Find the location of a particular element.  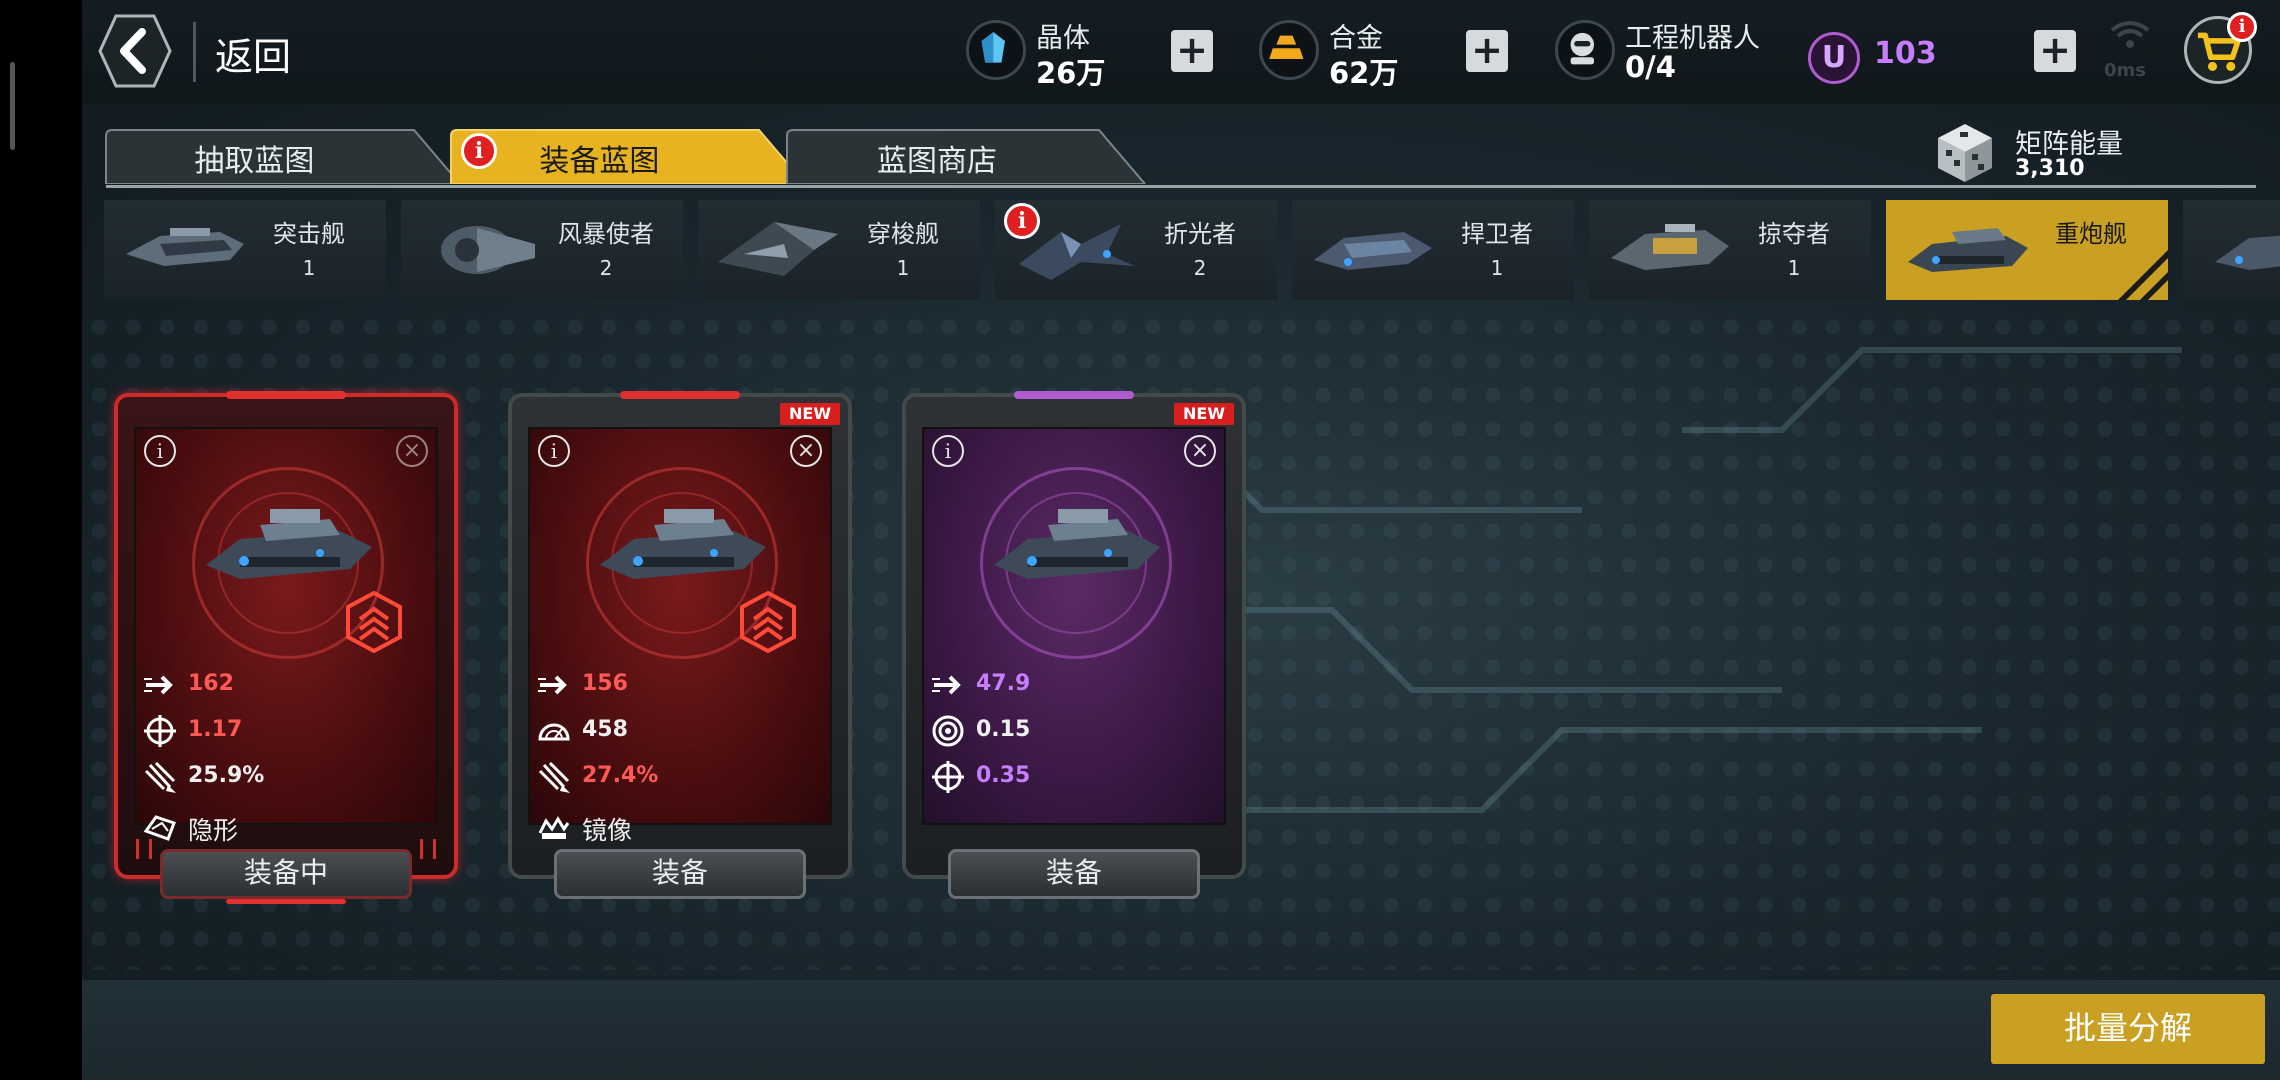

button-light is located at coordinates (286, 901).